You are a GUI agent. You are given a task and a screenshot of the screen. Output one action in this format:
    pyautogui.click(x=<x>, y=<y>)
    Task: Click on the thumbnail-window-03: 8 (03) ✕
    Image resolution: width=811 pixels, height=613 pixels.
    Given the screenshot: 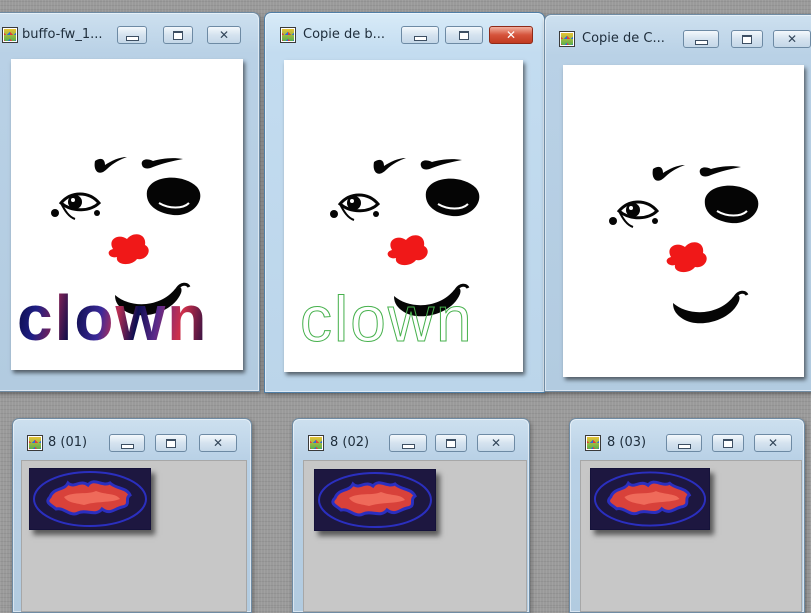 What is the action you would take?
    pyautogui.click(x=687, y=515)
    